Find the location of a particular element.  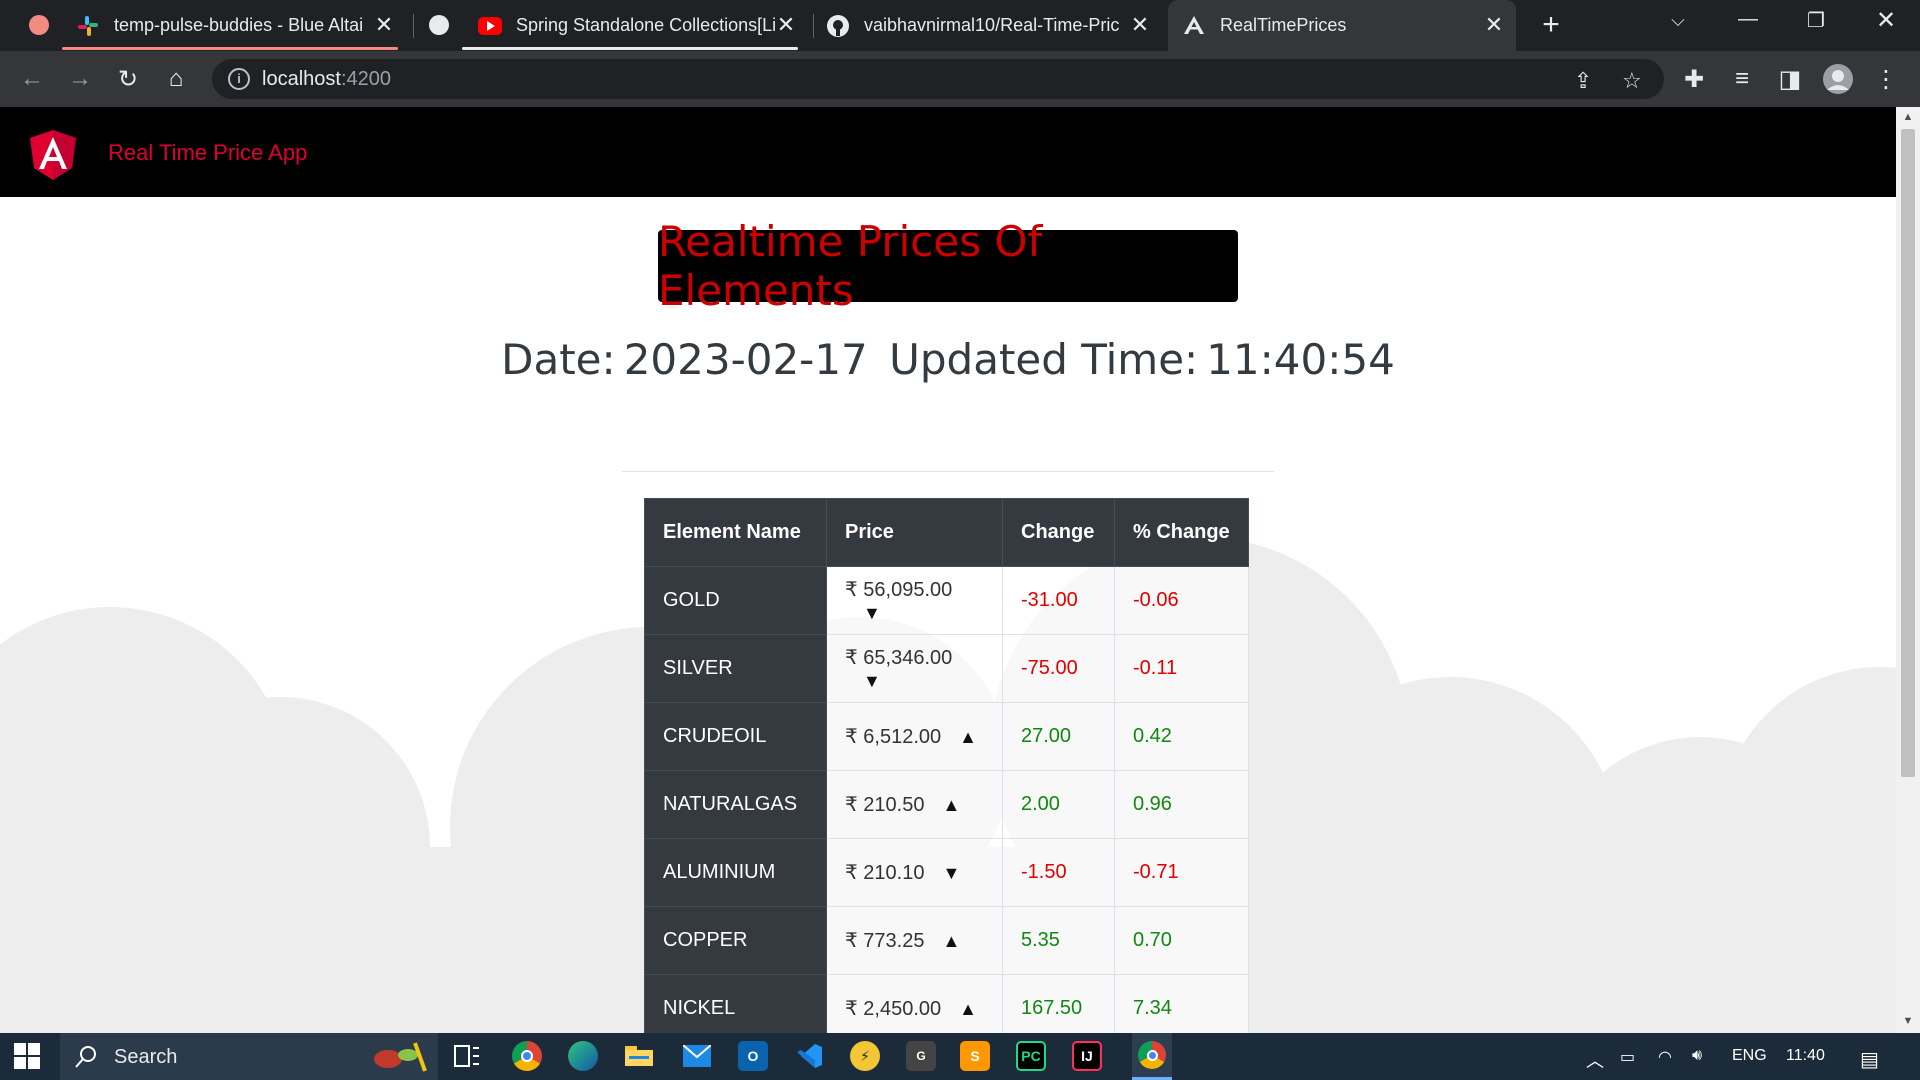

element-name-cell: GOLD is located at coordinates (735, 600).